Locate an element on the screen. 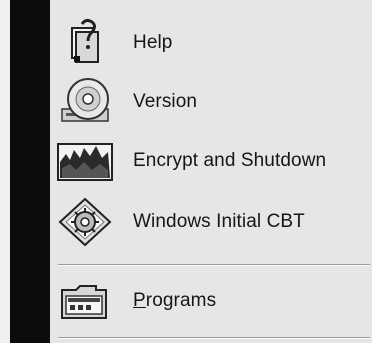 The width and height of the screenshot is (372, 343). menu-item-programs: Programs is located at coordinates (211, 301).